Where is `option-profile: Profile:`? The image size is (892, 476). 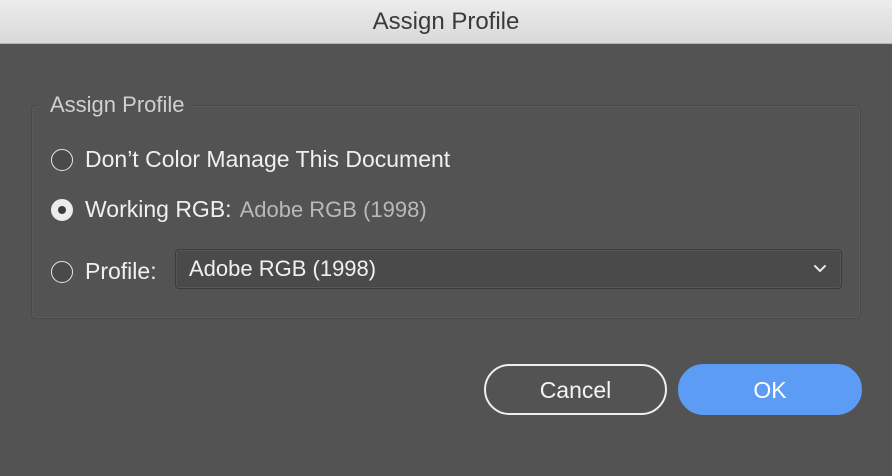
option-profile: Profile: is located at coordinates (104, 271).